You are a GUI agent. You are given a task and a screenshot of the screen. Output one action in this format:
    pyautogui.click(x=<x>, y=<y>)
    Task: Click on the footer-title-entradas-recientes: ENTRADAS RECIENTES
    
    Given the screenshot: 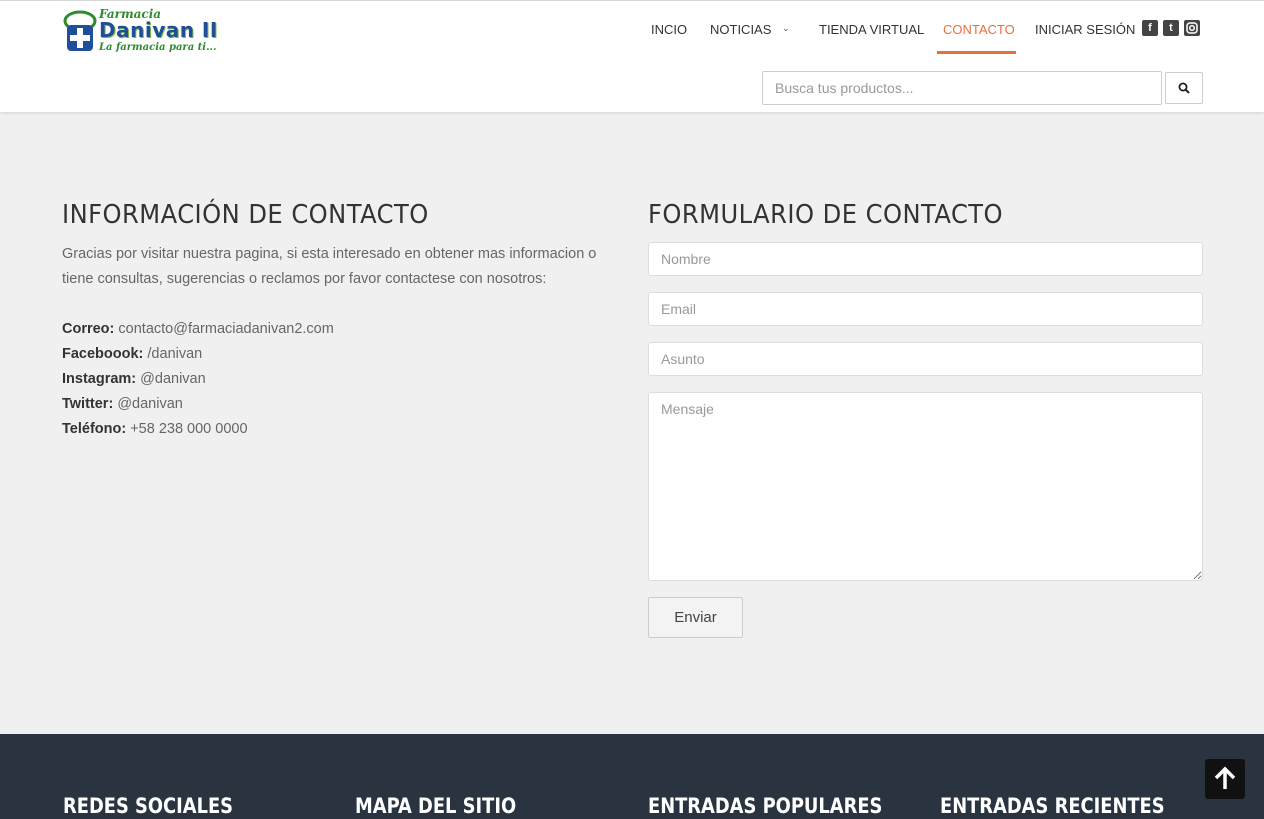 What is the action you would take?
    pyautogui.click(x=1052, y=806)
    